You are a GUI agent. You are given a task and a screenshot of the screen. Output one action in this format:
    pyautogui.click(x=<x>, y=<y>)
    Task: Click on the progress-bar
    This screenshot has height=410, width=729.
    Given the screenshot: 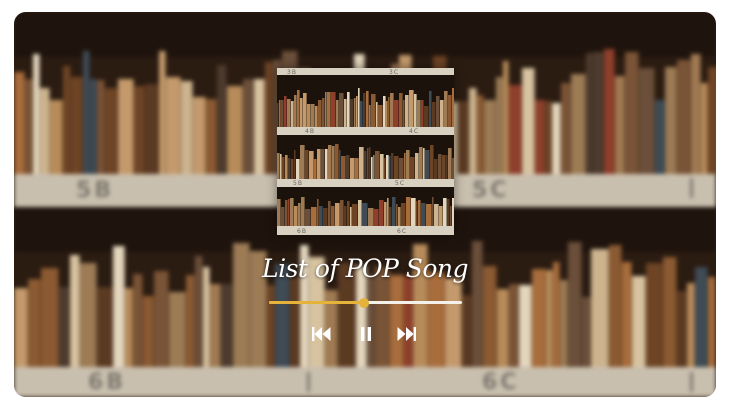 What is the action you would take?
    pyautogui.click(x=365, y=302)
    